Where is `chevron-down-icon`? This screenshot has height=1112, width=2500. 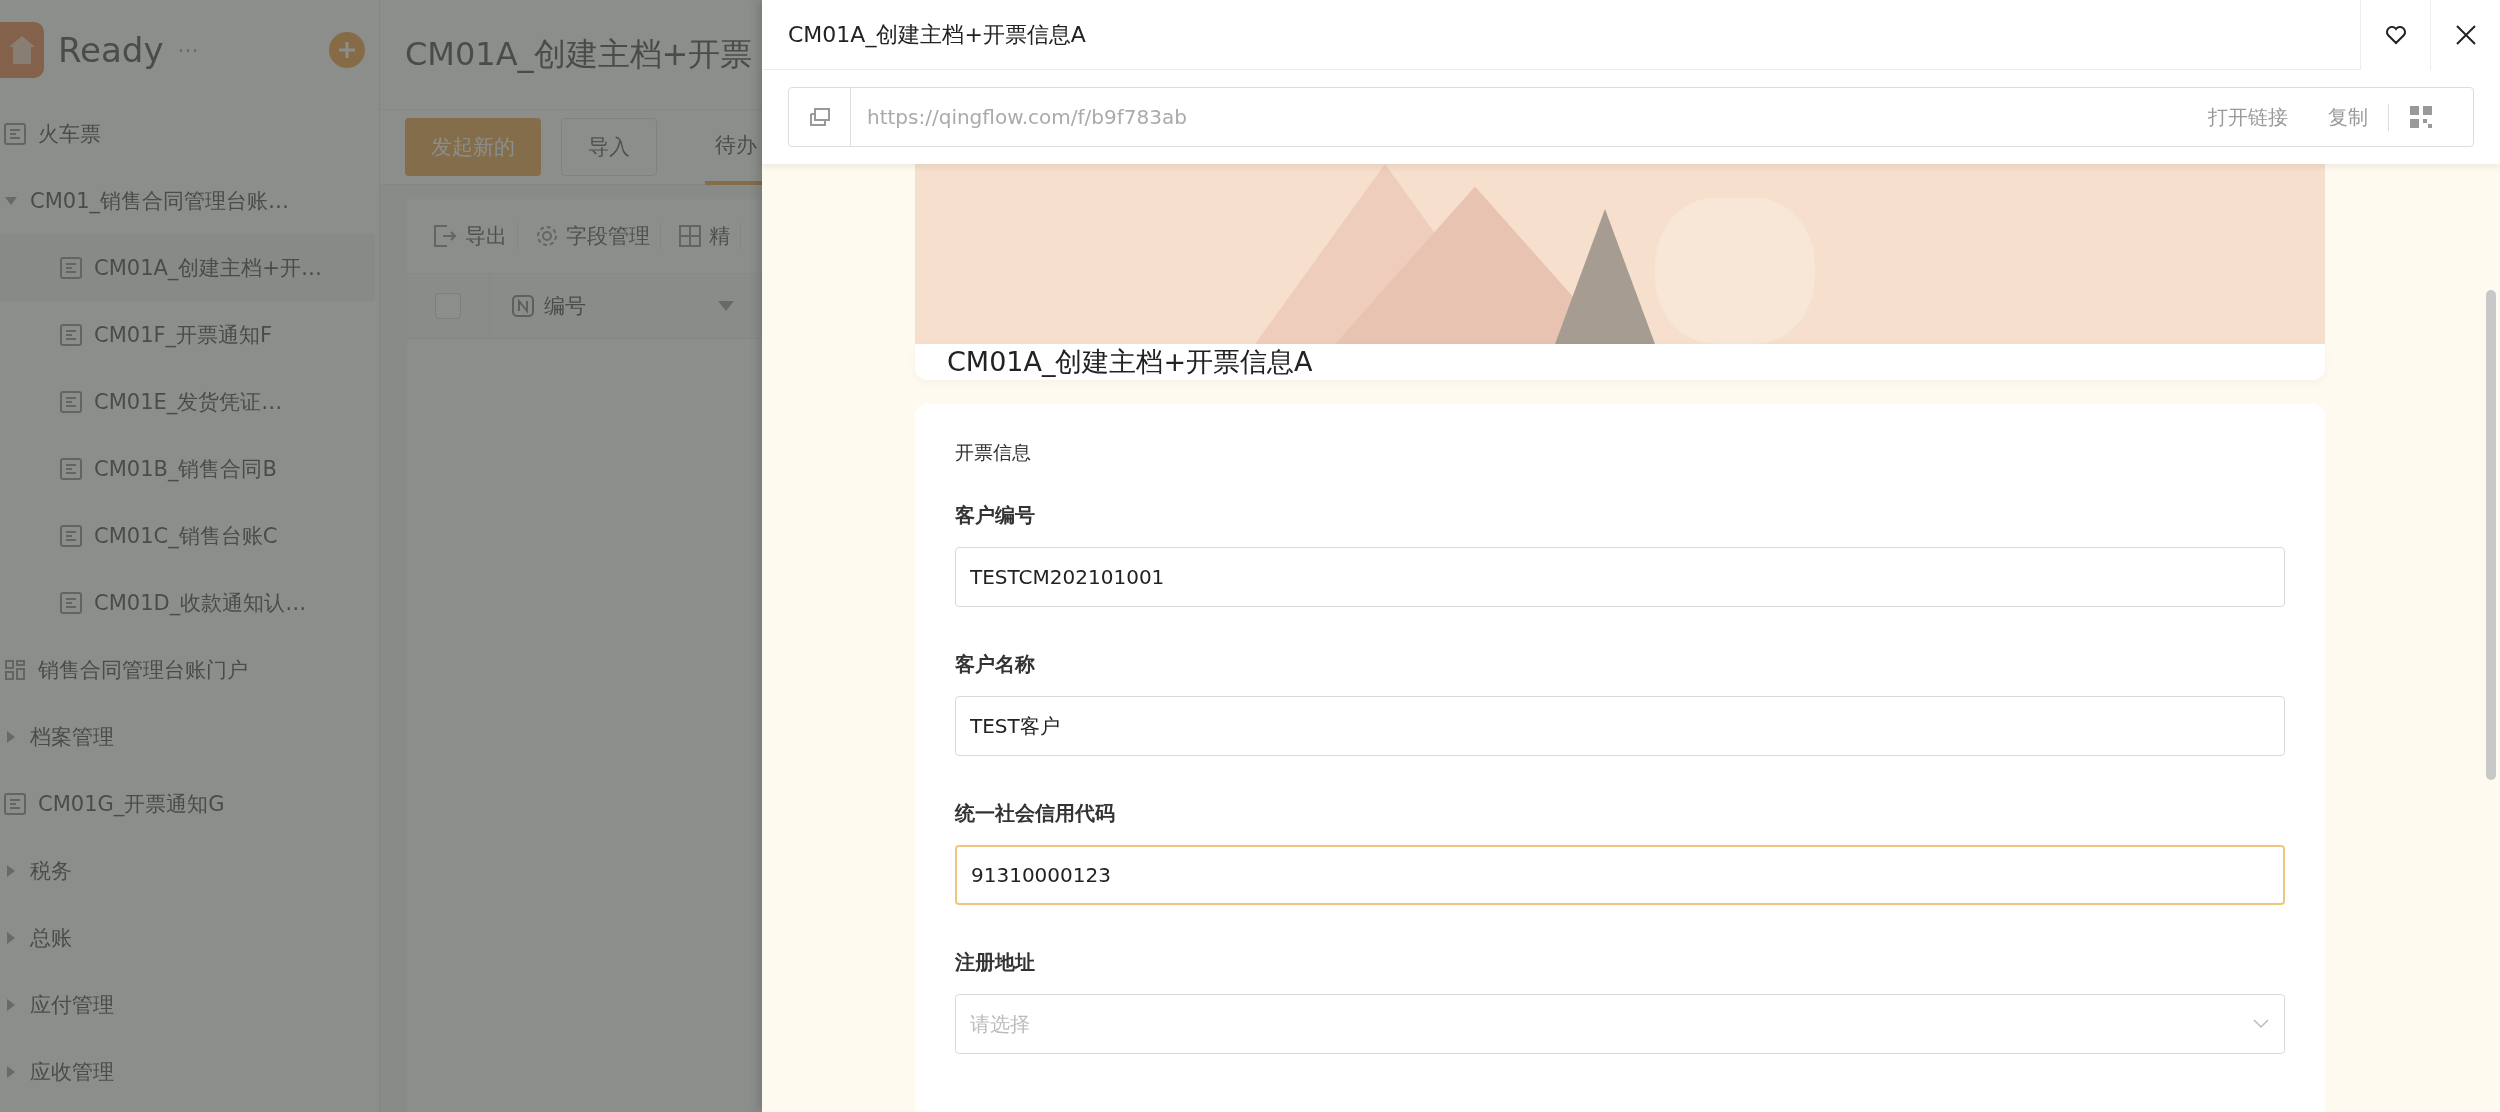 chevron-down-icon is located at coordinates (2261, 1024).